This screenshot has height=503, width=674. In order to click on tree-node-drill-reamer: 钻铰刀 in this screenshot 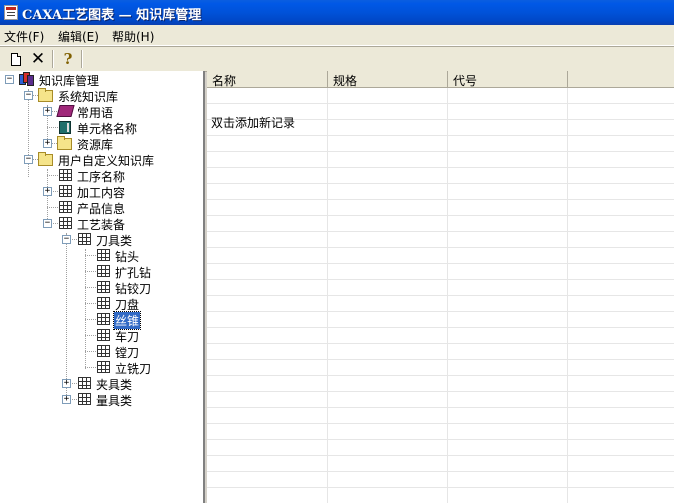, I will do `click(101, 287)`.